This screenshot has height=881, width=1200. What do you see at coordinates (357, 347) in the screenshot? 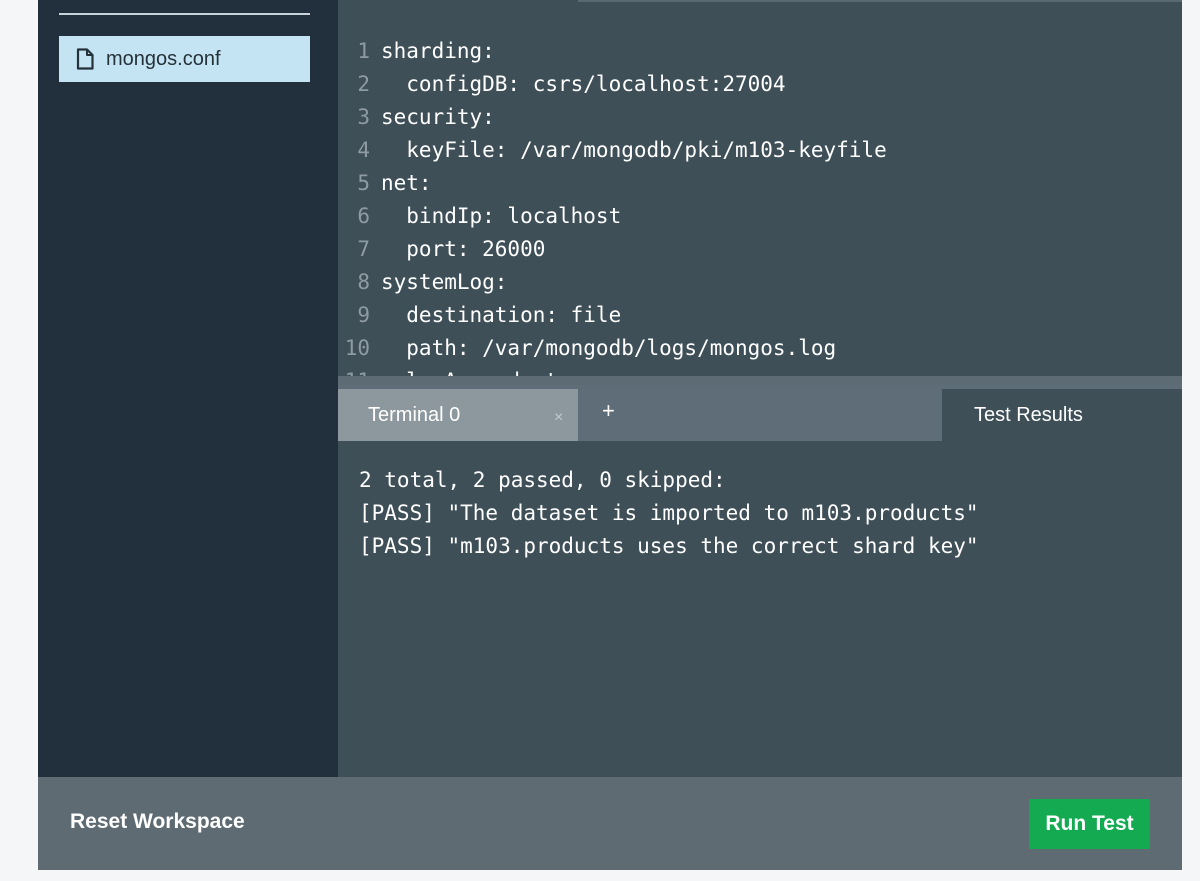
I see `line-number: 10` at bounding box center [357, 347].